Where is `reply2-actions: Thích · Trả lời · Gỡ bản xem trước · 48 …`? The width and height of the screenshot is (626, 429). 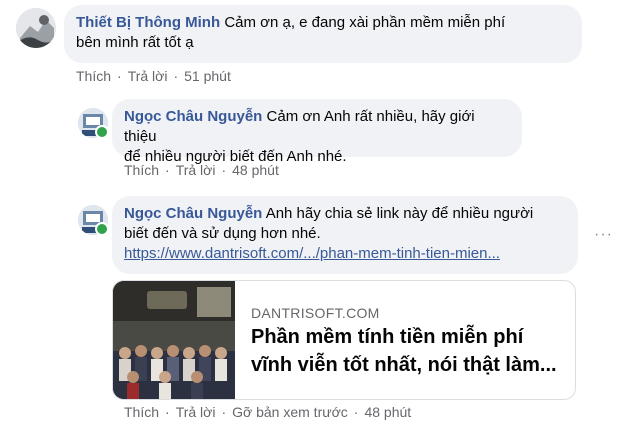 reply2-actions: Thích · Trả lời · Gỡ bản xem trước · 48 … is located at coordinates (267, 412).